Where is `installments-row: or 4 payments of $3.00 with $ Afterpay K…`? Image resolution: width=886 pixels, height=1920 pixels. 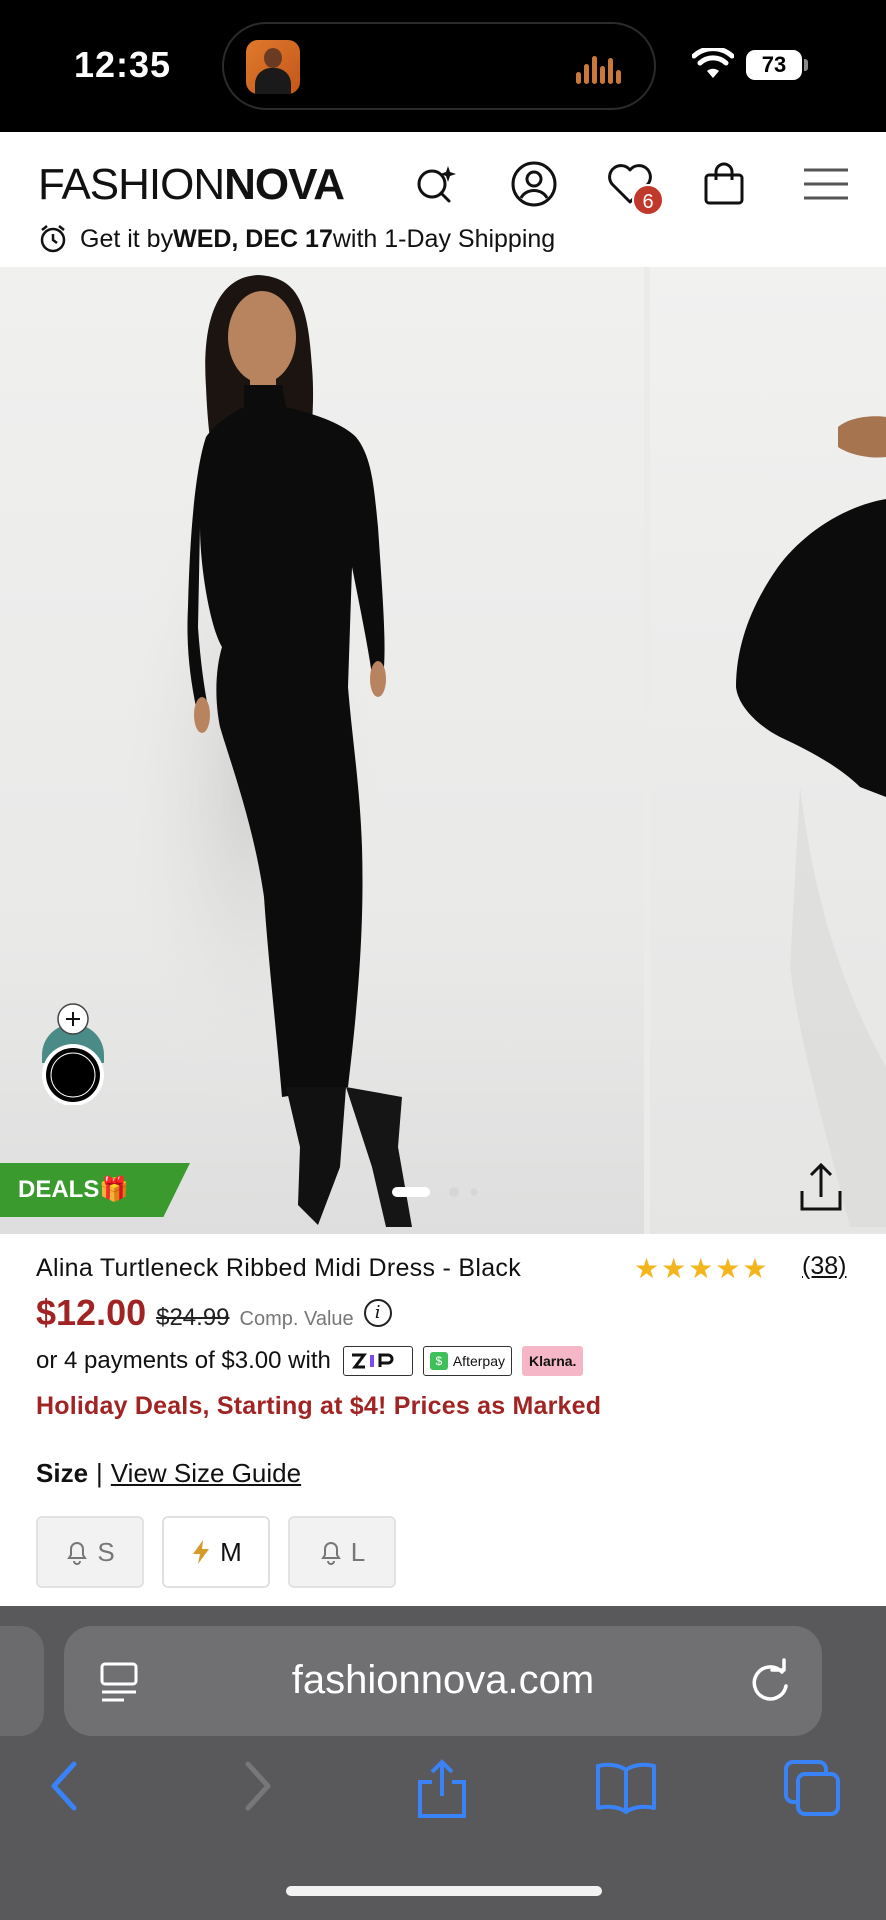
installments-row: or 4 payments of $3.00 with $ Afterpay K… is located at coordinates (314, 1361).